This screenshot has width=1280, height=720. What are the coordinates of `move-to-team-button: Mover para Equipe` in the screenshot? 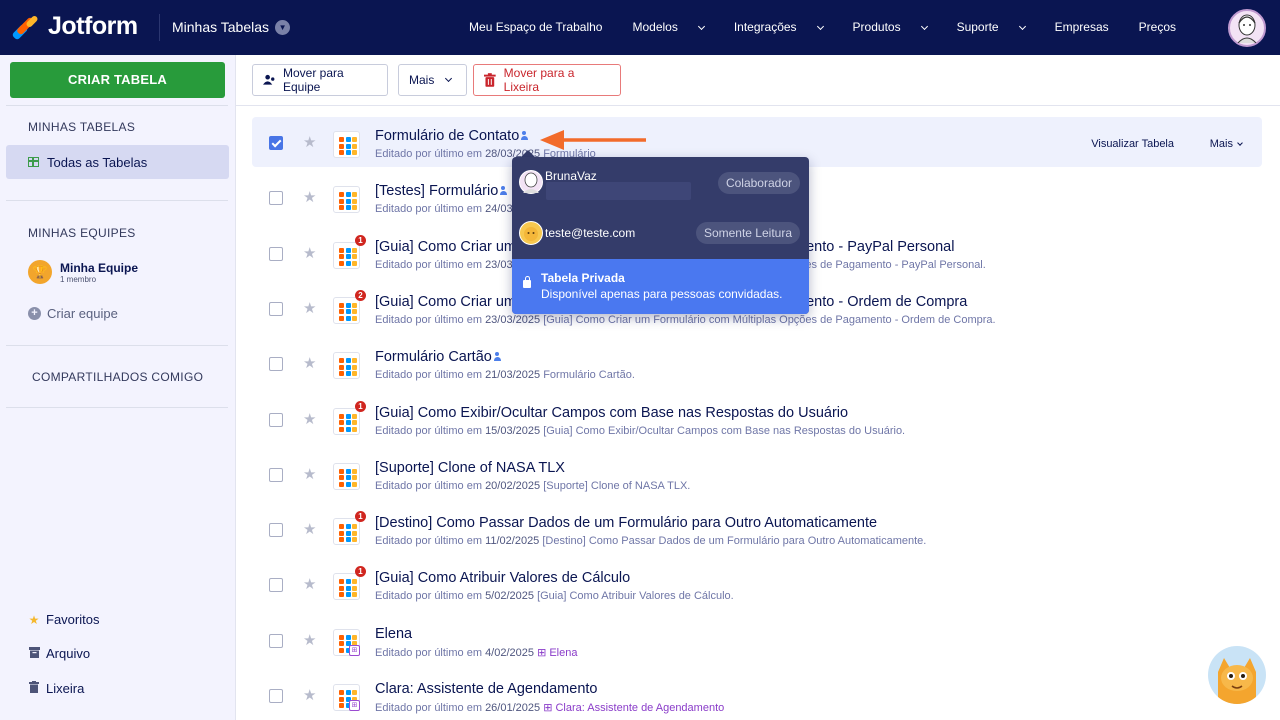 It's located at (320, 80).